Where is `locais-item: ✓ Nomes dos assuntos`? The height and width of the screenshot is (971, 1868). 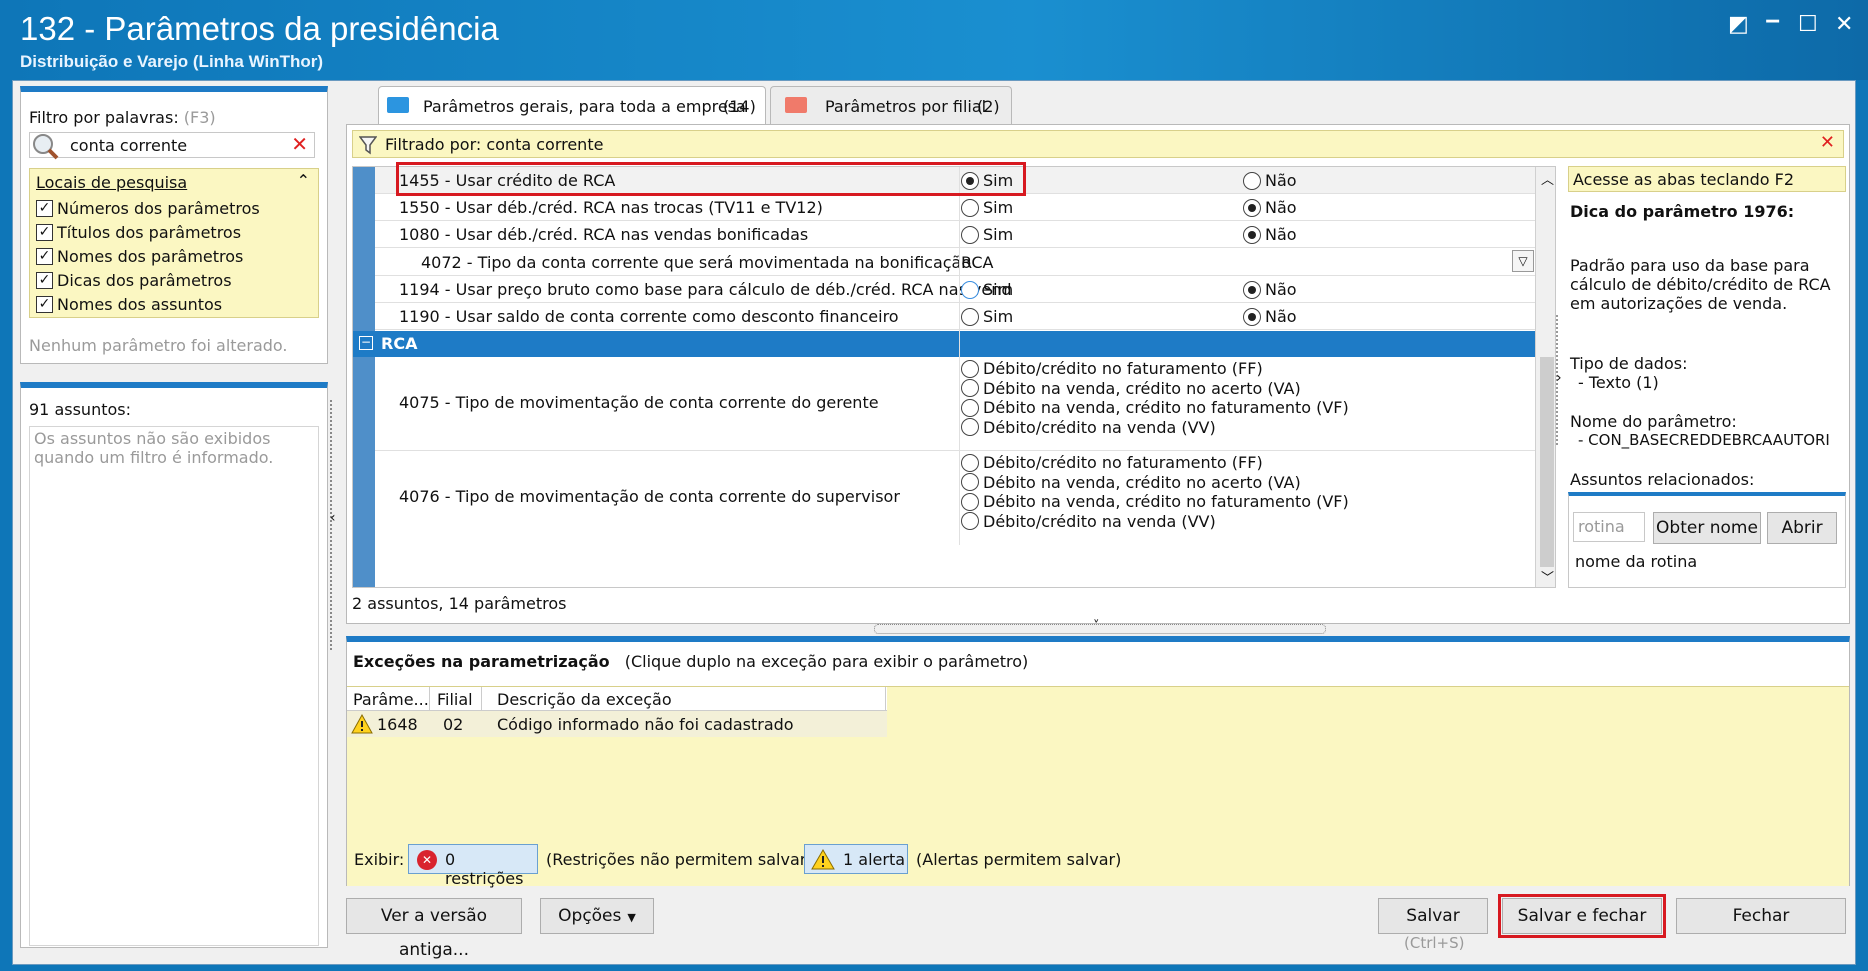 locais-item: ✓ Nomes dos assuntos is located at coordinates (129, 304).